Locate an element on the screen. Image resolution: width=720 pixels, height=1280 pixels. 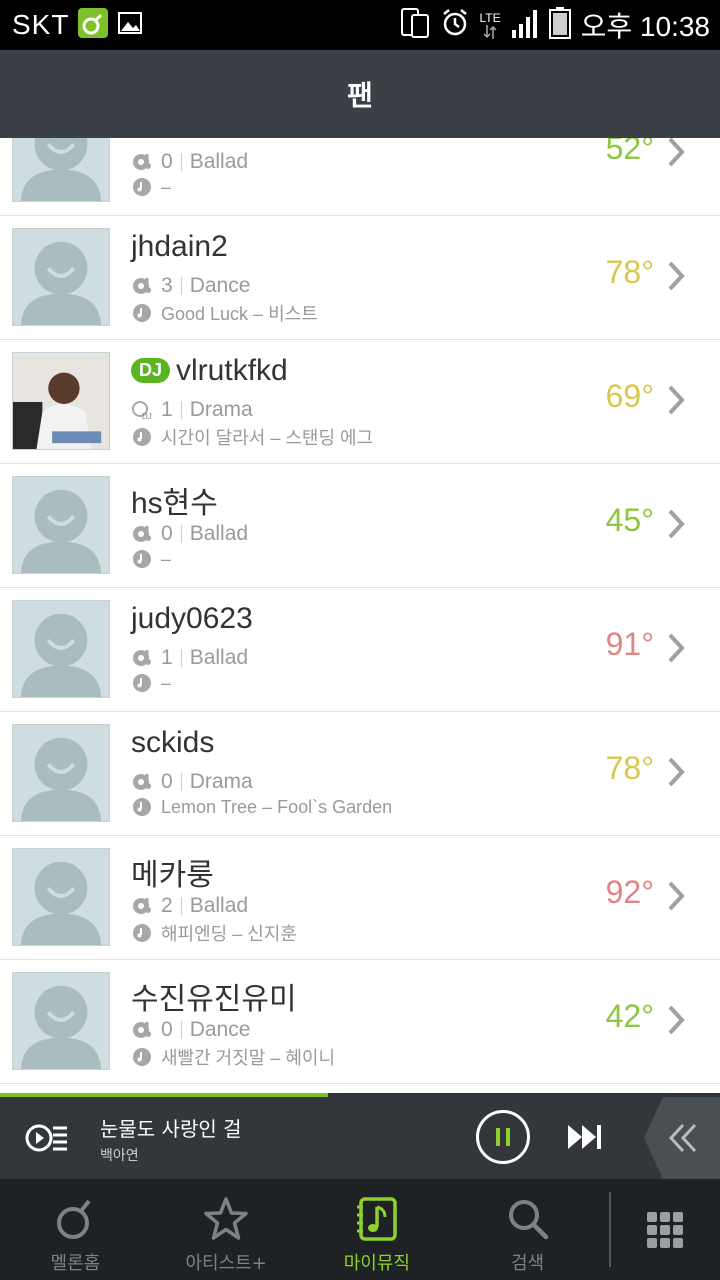
grid-menu-icon is located at coordinates (665, 1229).